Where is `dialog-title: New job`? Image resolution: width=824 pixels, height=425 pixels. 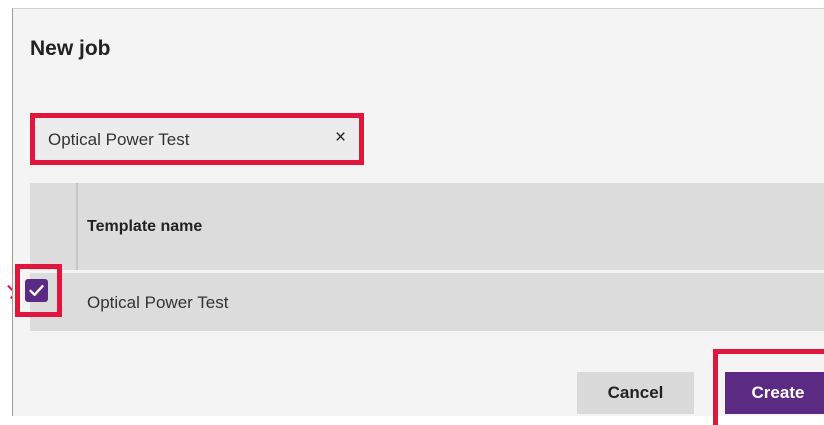 dialog-title: New job is located at coordinates (70, 48).